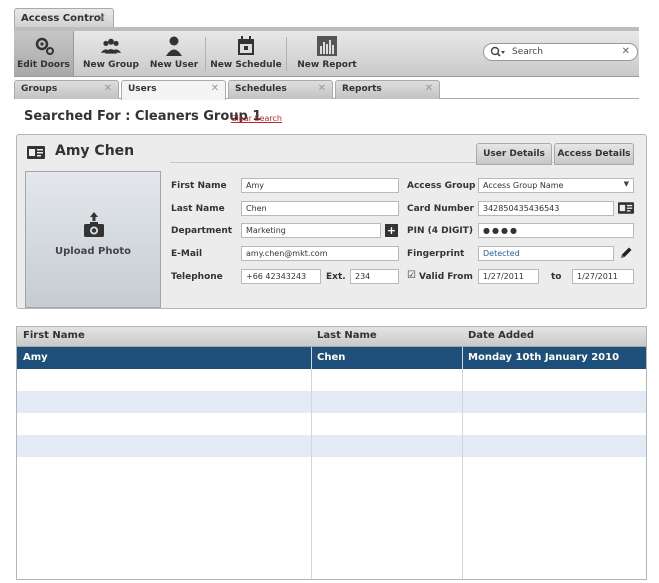 This screenshot has width=659, height=583. Describe the element at coordinates (501, 335) in the screenshot. I see `column-header-date-added: Date Added` at that location.